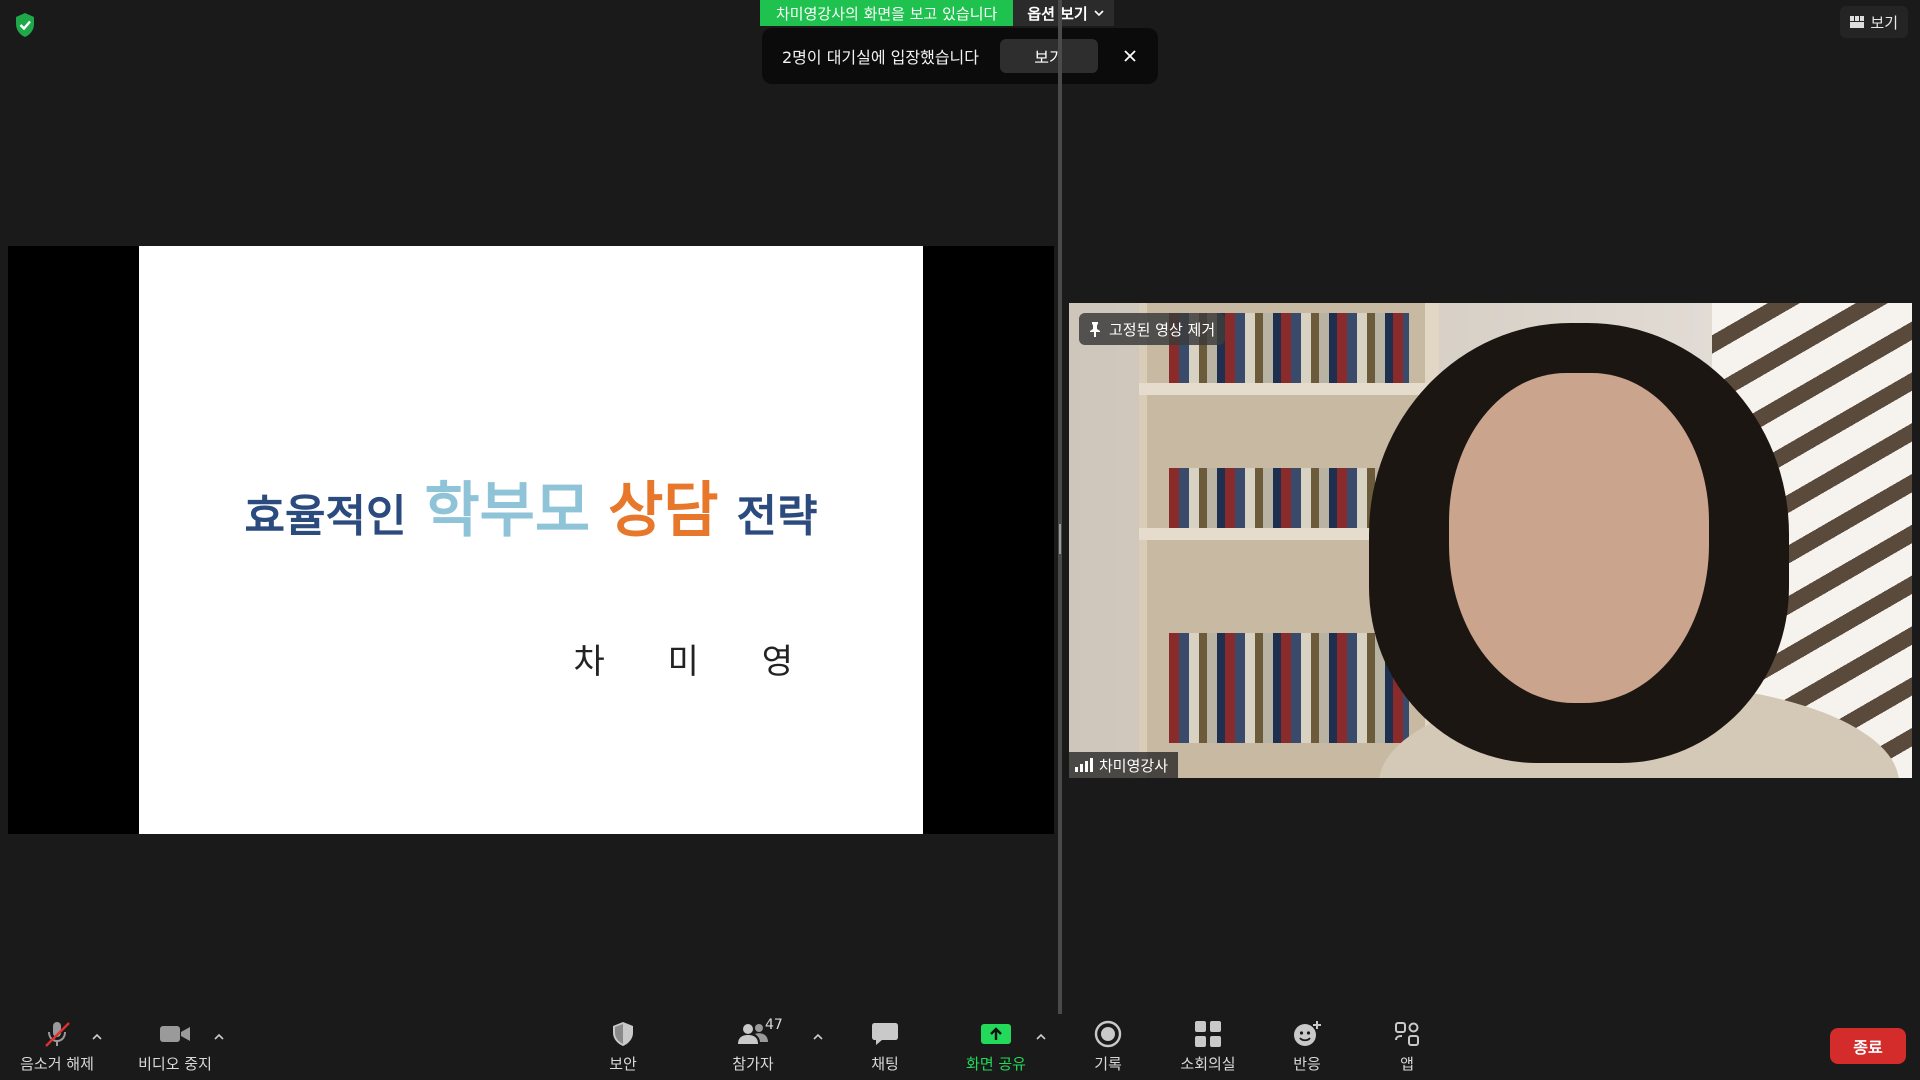 The image size is (1920, 1080). I want to click on participant-name: 차미영강사, so click(1134, 765).